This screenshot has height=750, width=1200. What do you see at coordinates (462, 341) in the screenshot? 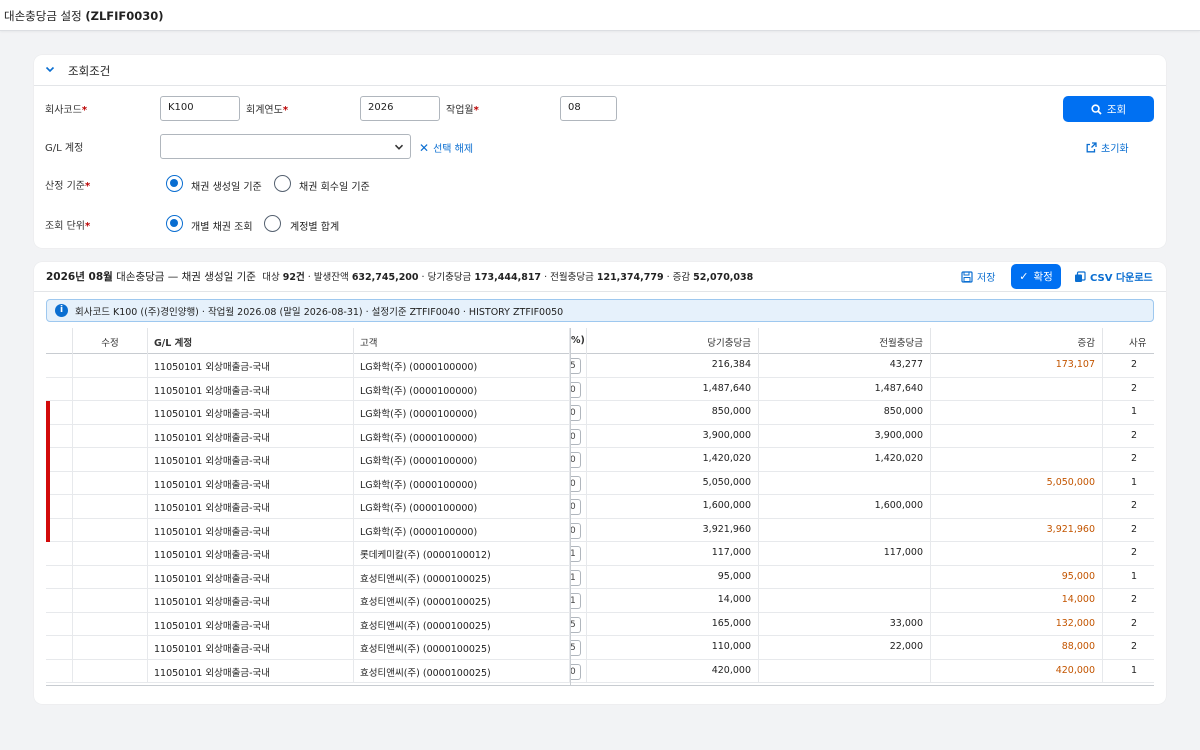
I see `col-customer: 고객` at bounding box center [462, 341].